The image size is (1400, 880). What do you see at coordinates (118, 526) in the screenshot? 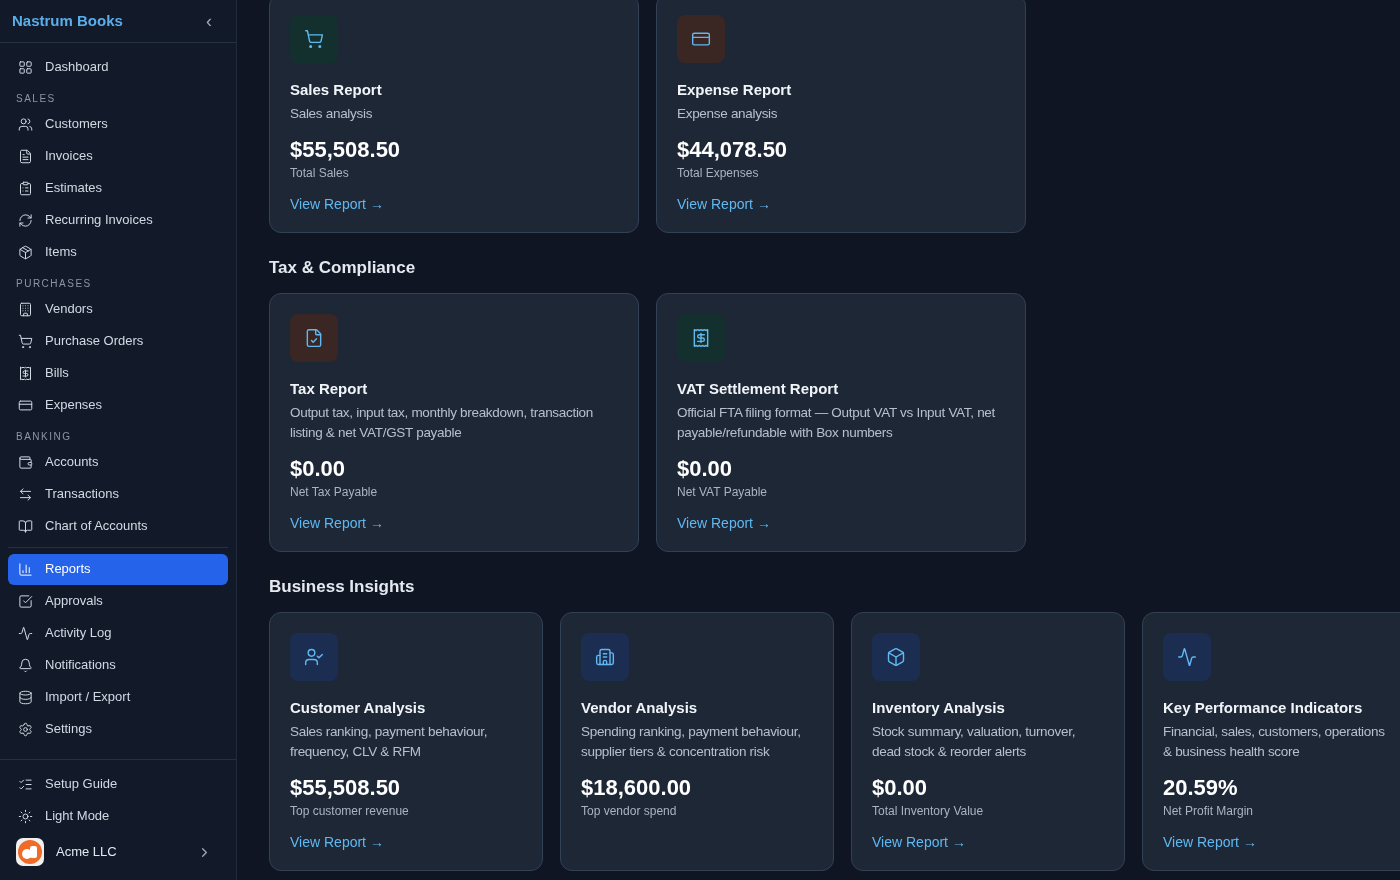
I see `nav-item: Chart of Accounts` at bounding box center [118, 526].